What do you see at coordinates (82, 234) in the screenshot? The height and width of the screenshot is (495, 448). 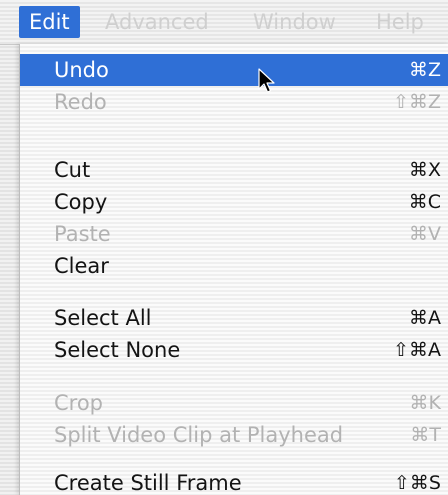 I see `menu-item-label: Paste` at bounding box center [82, 234].